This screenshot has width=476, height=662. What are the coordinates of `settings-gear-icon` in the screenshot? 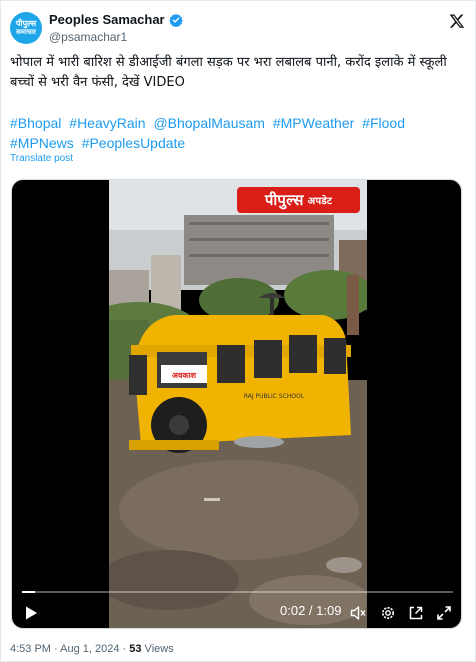 It's located at (388, 613).